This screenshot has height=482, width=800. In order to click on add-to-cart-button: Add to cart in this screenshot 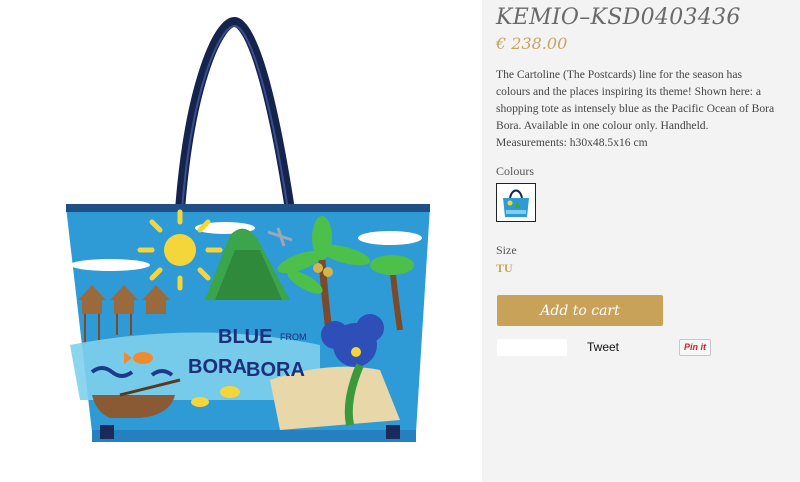, I will do `click(580, 310)`.